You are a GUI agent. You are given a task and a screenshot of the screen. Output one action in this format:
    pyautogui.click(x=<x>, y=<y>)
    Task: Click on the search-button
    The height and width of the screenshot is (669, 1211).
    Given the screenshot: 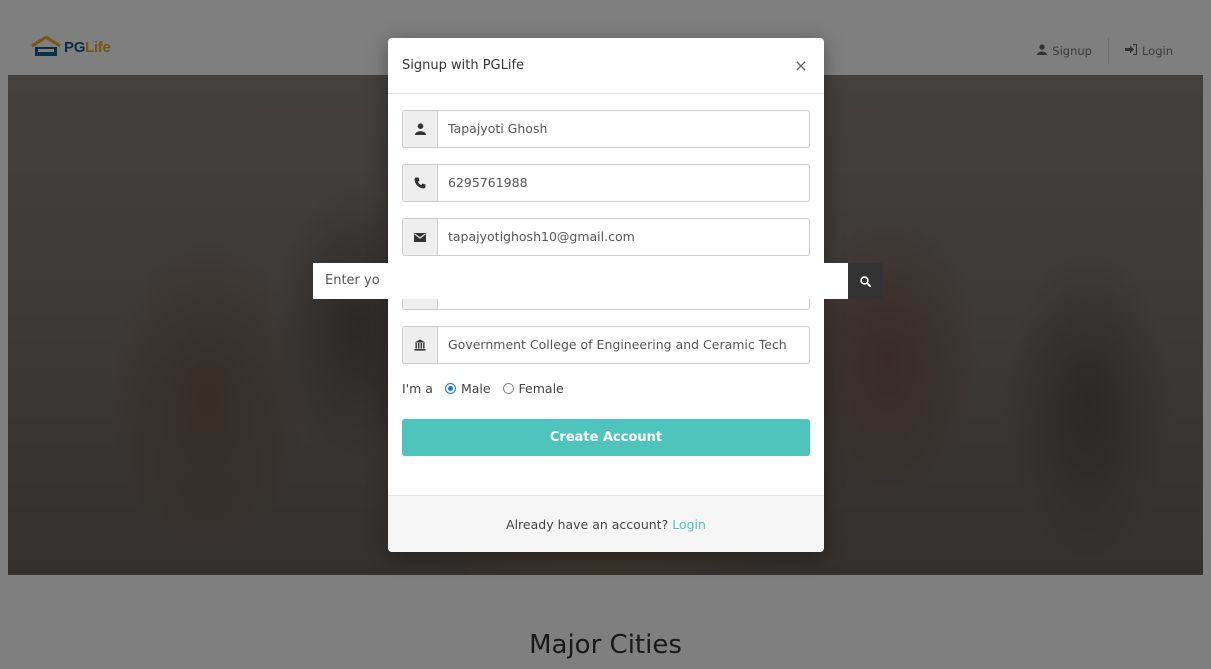 What is the action you would take?
    pyautogui.click(x=865, y=281)
    